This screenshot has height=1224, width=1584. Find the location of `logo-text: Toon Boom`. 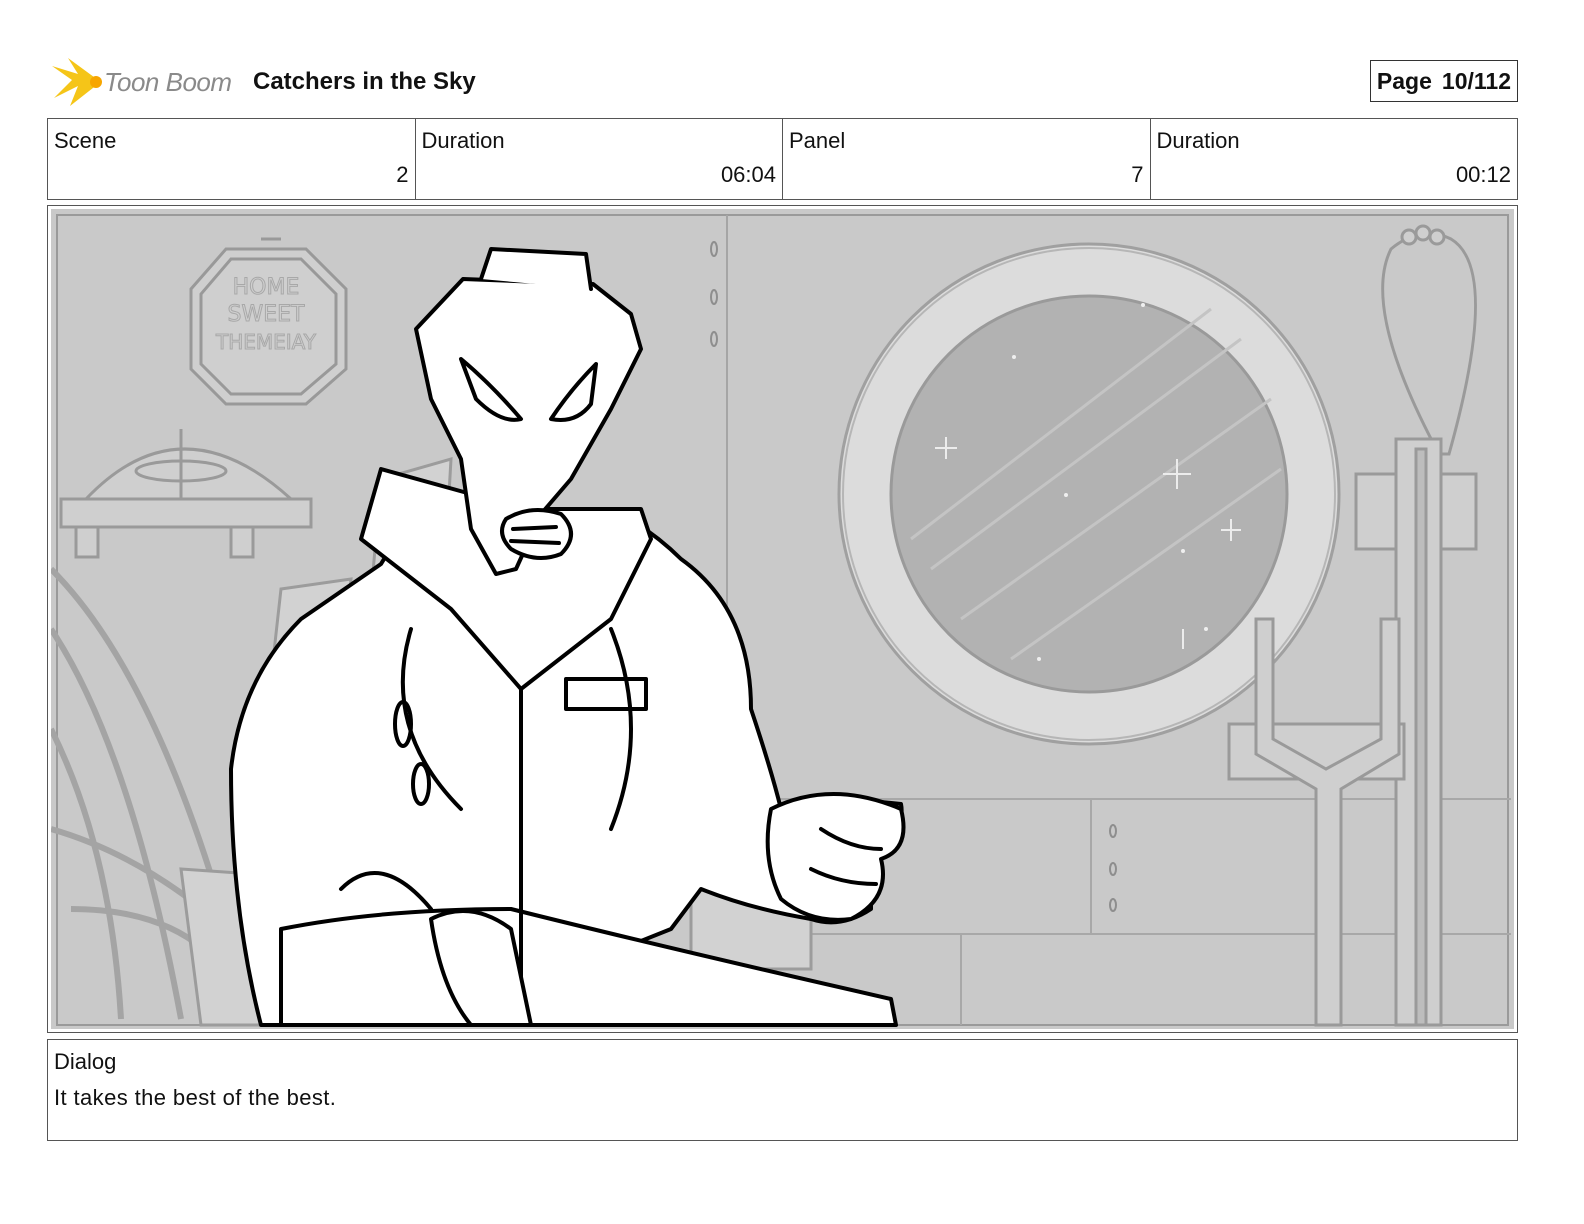

logo-text: Toon Boom is located at coordinates (168, 82).